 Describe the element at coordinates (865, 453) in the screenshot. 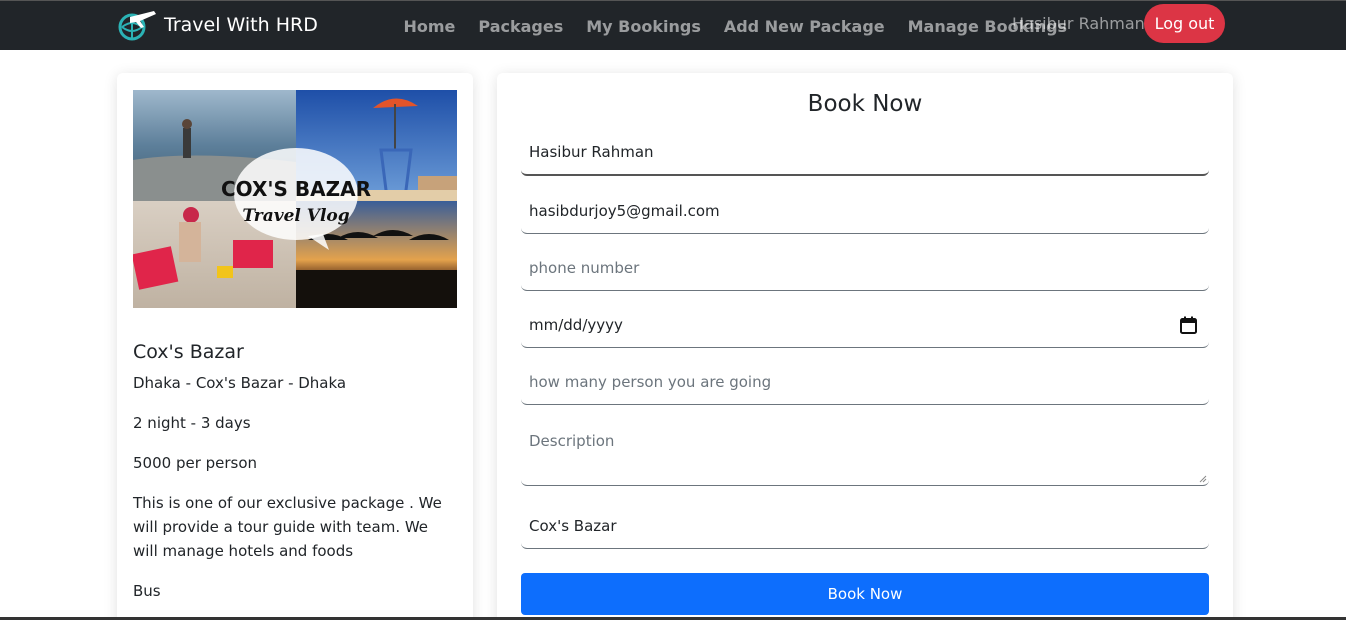

I see `description-textarea: Description` at that location.